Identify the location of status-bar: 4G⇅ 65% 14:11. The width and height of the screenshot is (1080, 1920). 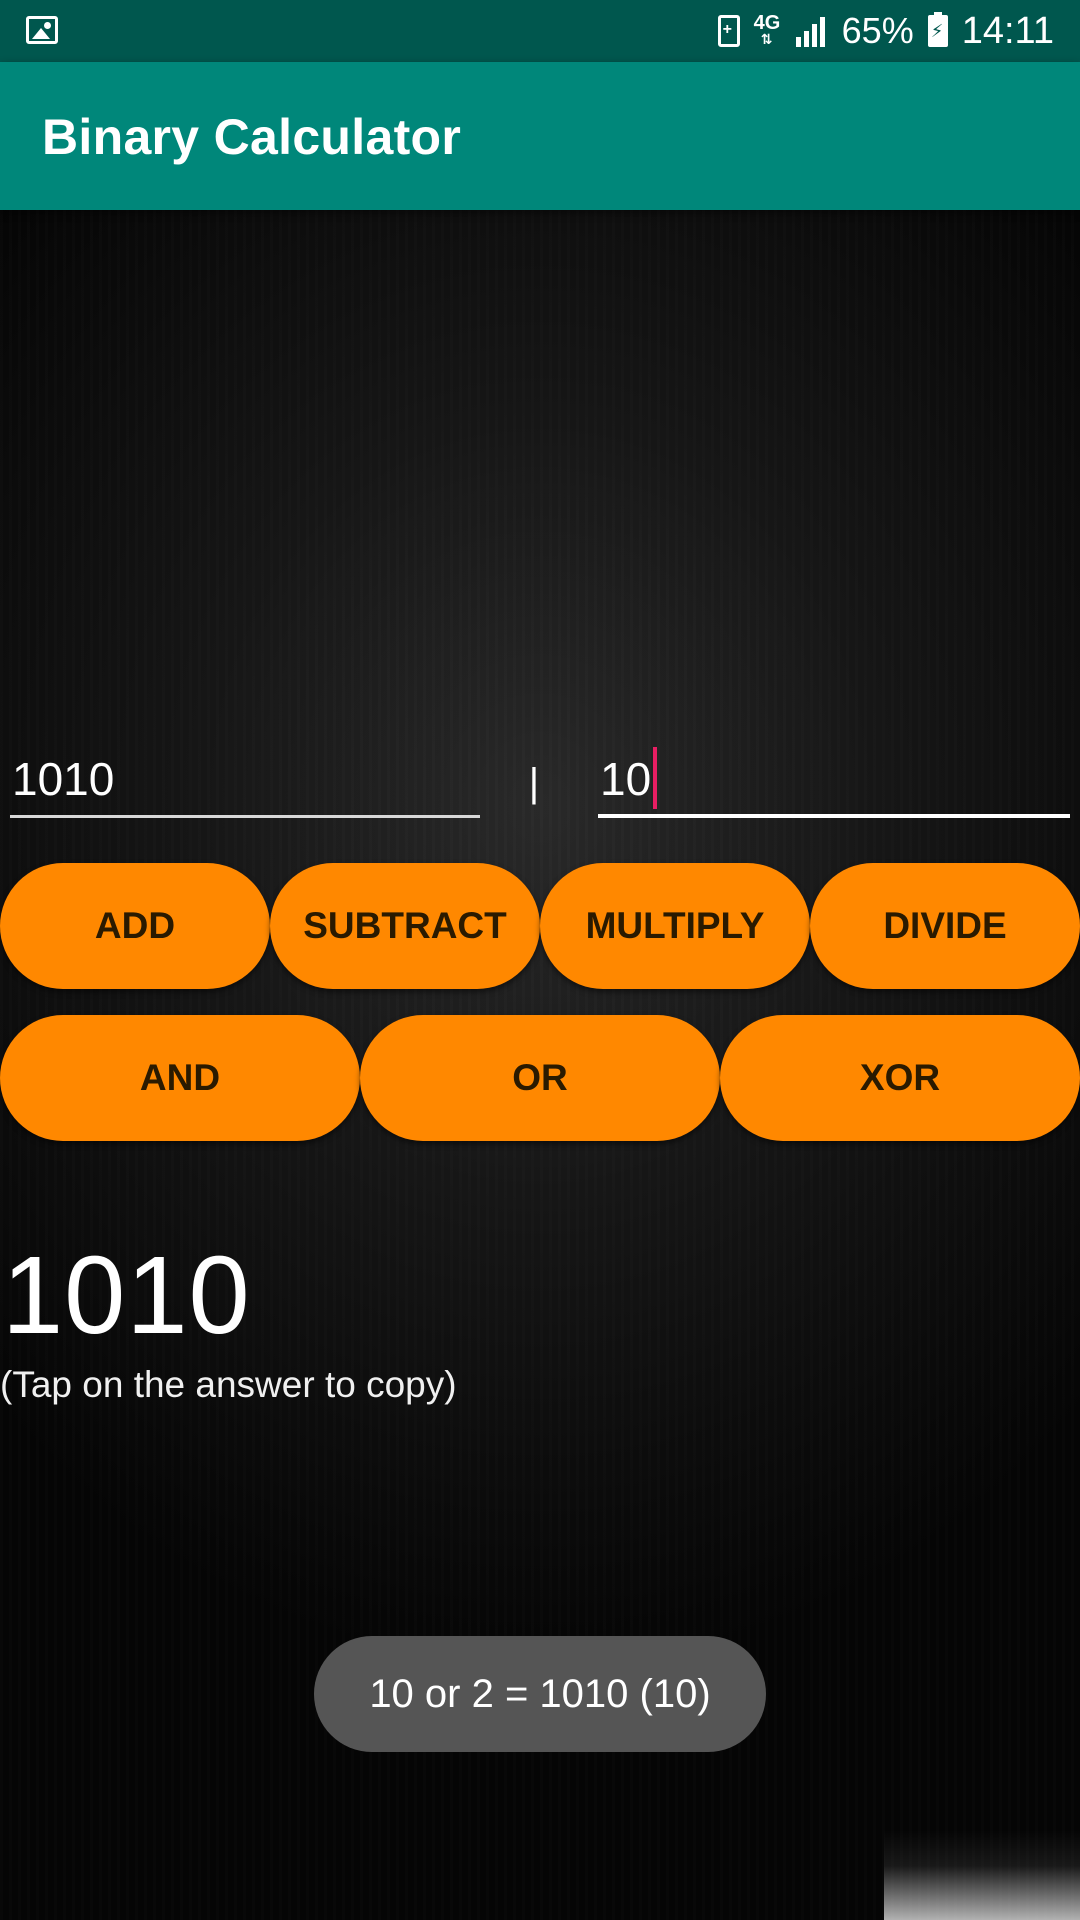
(540, 31).